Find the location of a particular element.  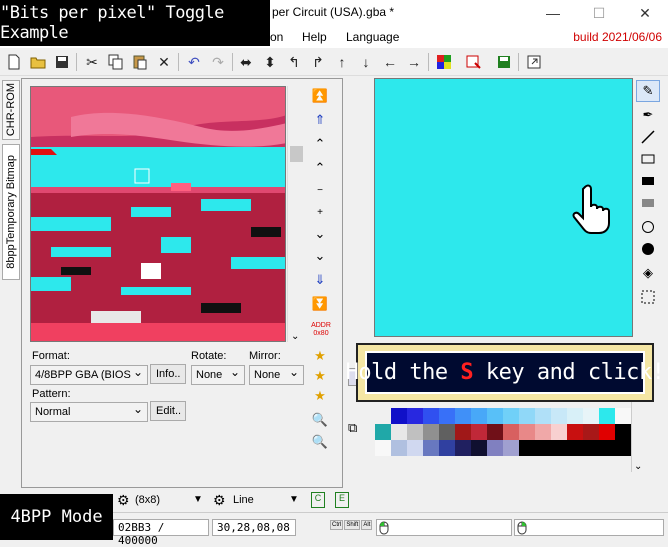

fill-bucket-icon: ◈ is located at coordinates (648, 273).